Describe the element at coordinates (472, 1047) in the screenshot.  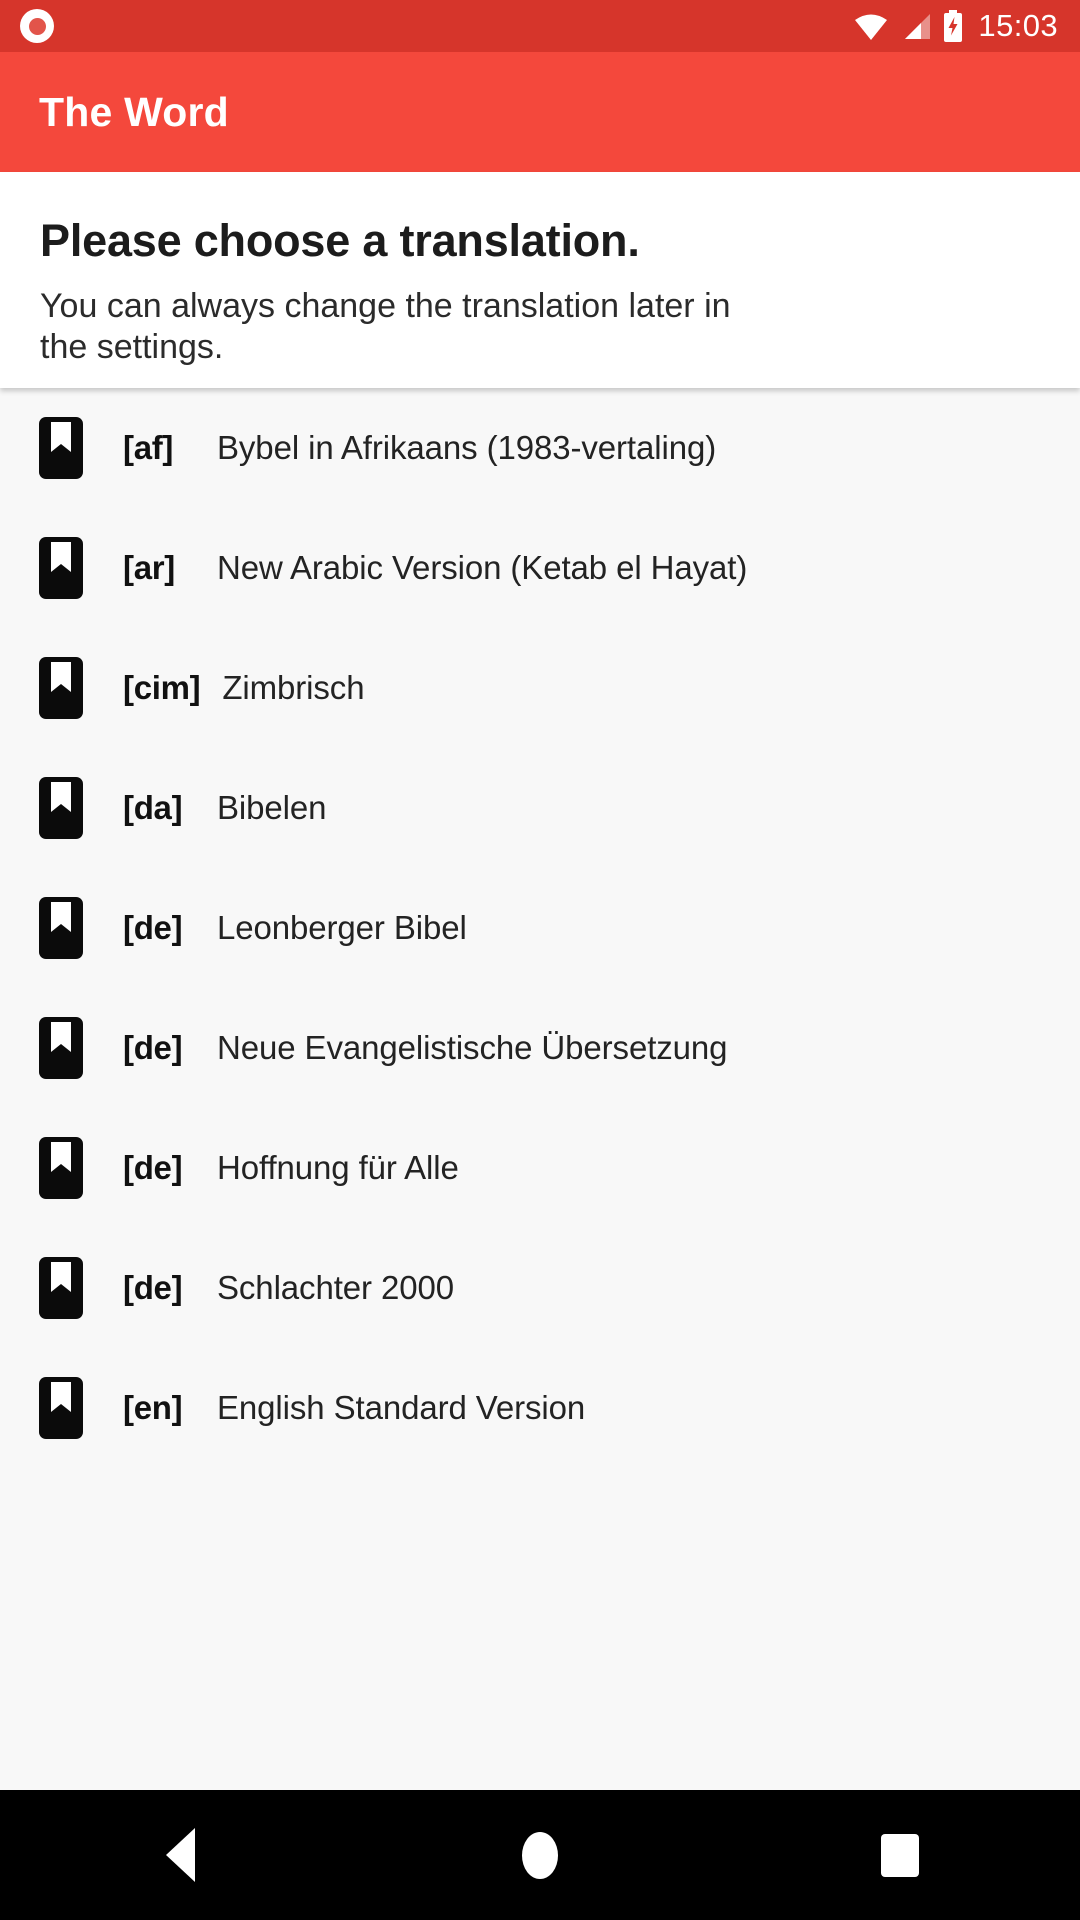
I see `translation-name: Neue Evangelistische Übersetzung` at that location.